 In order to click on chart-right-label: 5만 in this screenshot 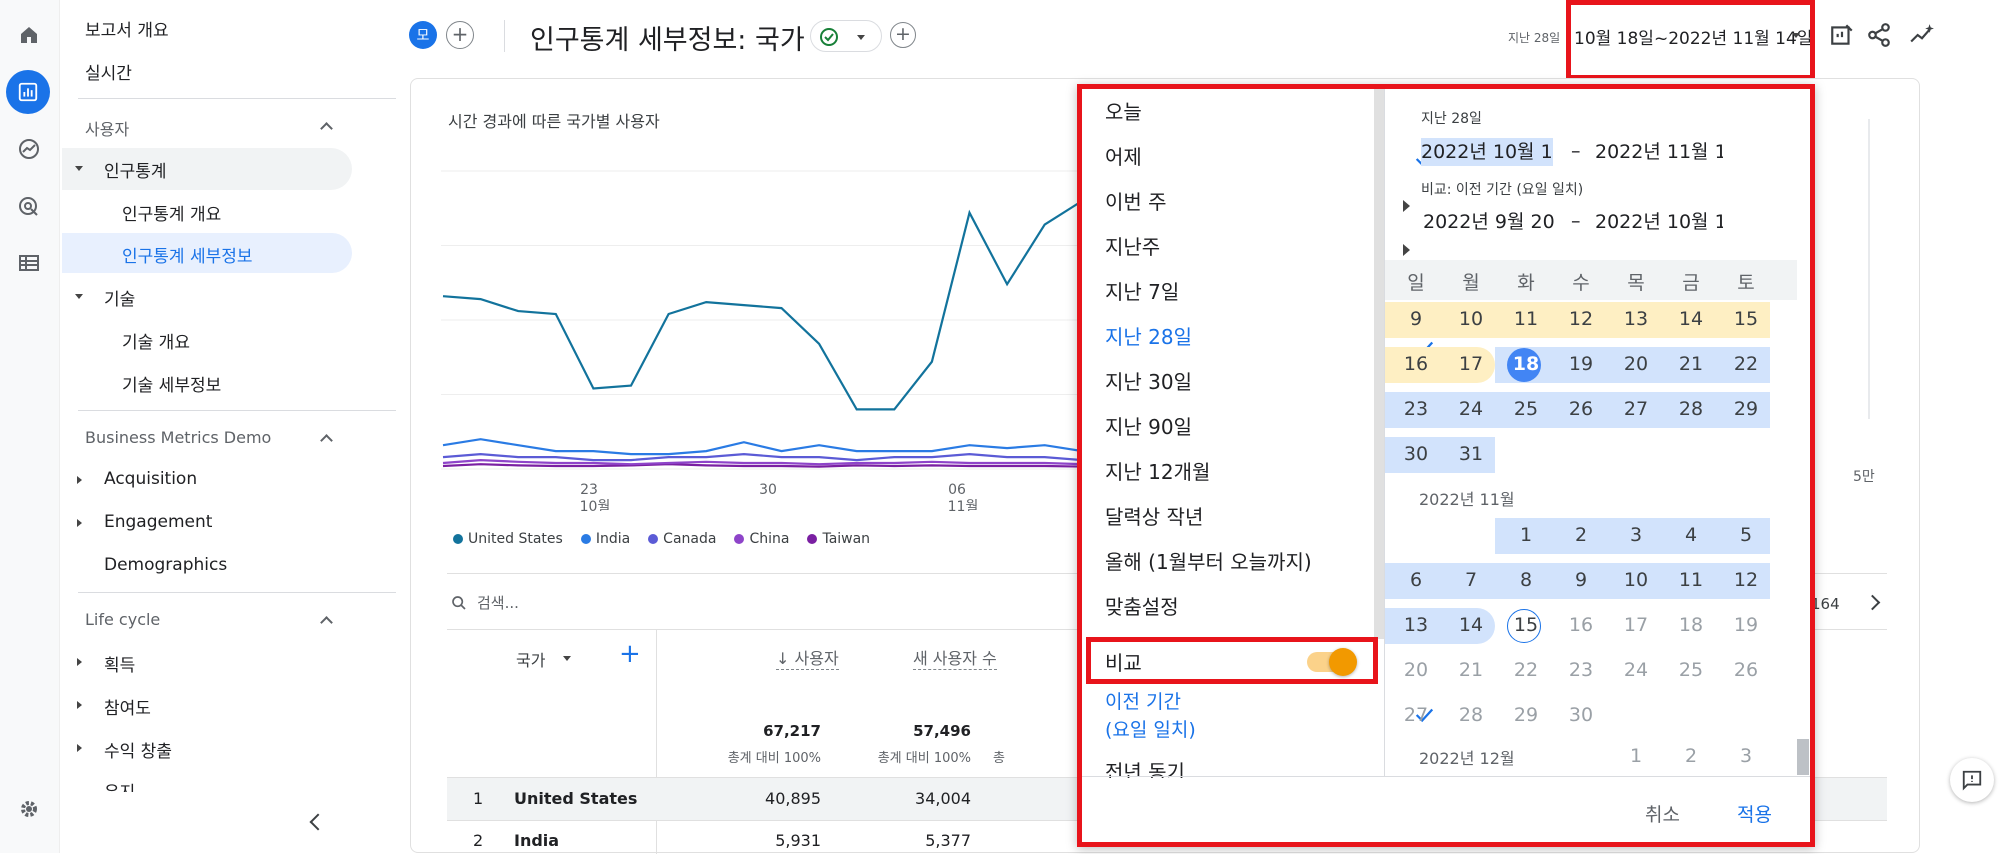, I will do `click(1864, 477)`.